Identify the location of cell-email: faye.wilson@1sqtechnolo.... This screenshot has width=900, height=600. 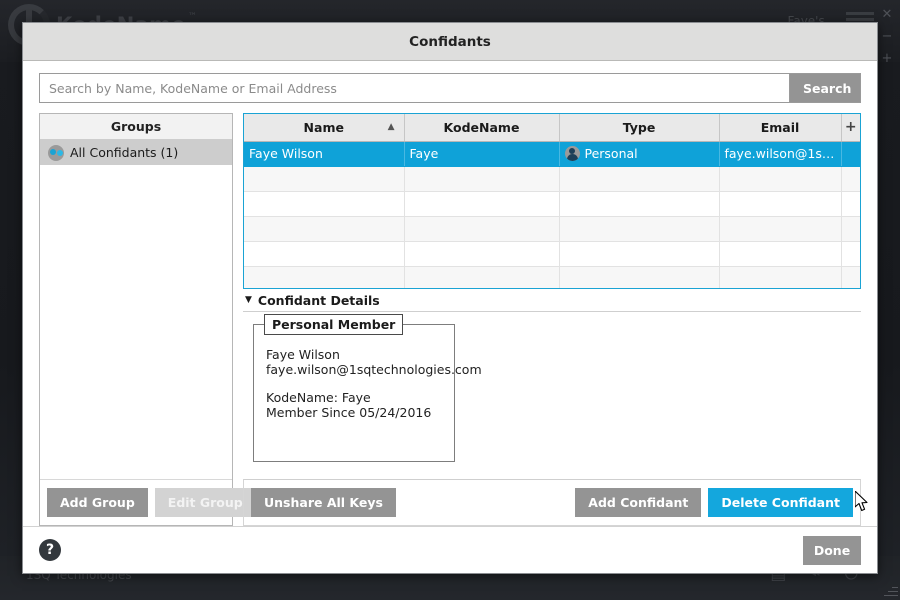
(780, 154).